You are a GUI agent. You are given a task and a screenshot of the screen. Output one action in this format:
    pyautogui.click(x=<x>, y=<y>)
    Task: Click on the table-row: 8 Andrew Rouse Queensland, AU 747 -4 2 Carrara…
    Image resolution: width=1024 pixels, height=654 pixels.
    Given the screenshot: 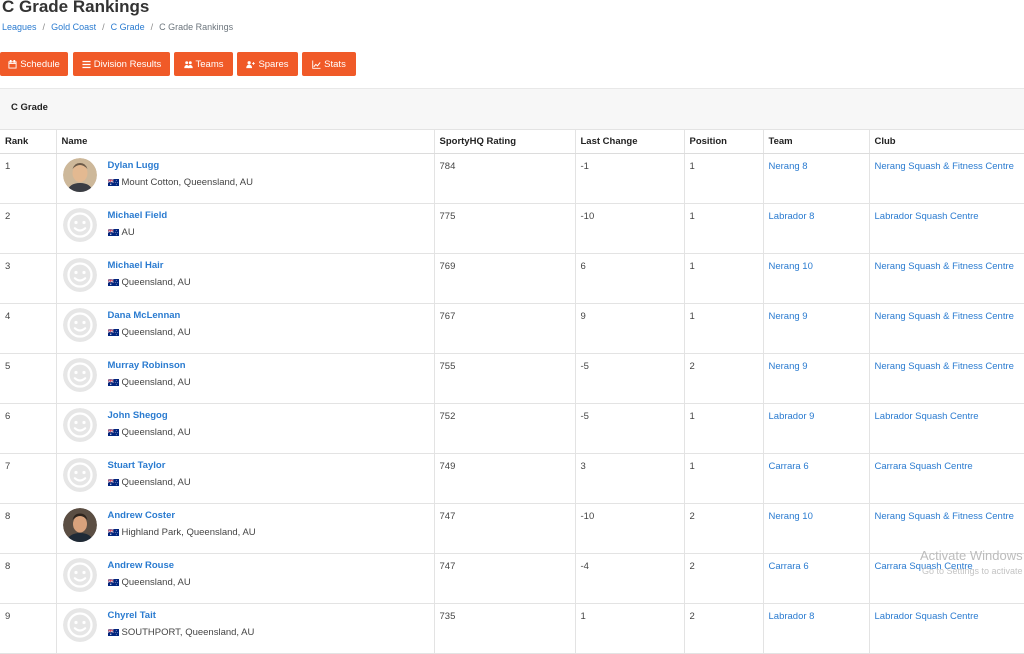 What is the action you would take?
    pyautogui.click(x=512, y=578)
    